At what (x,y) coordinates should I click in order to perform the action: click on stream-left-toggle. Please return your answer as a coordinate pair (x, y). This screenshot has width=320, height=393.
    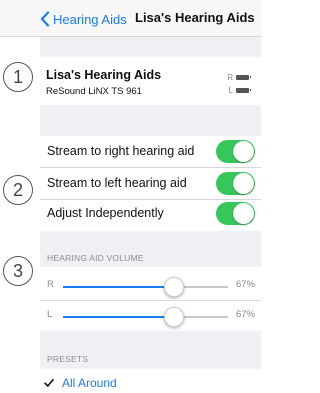
    Looking at the image, I should click on (235, 183).